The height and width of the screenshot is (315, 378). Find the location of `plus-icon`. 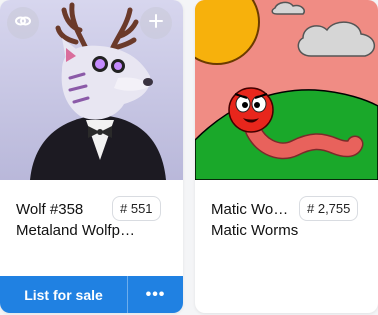

plus-icon is located at coordinates (156, 23).